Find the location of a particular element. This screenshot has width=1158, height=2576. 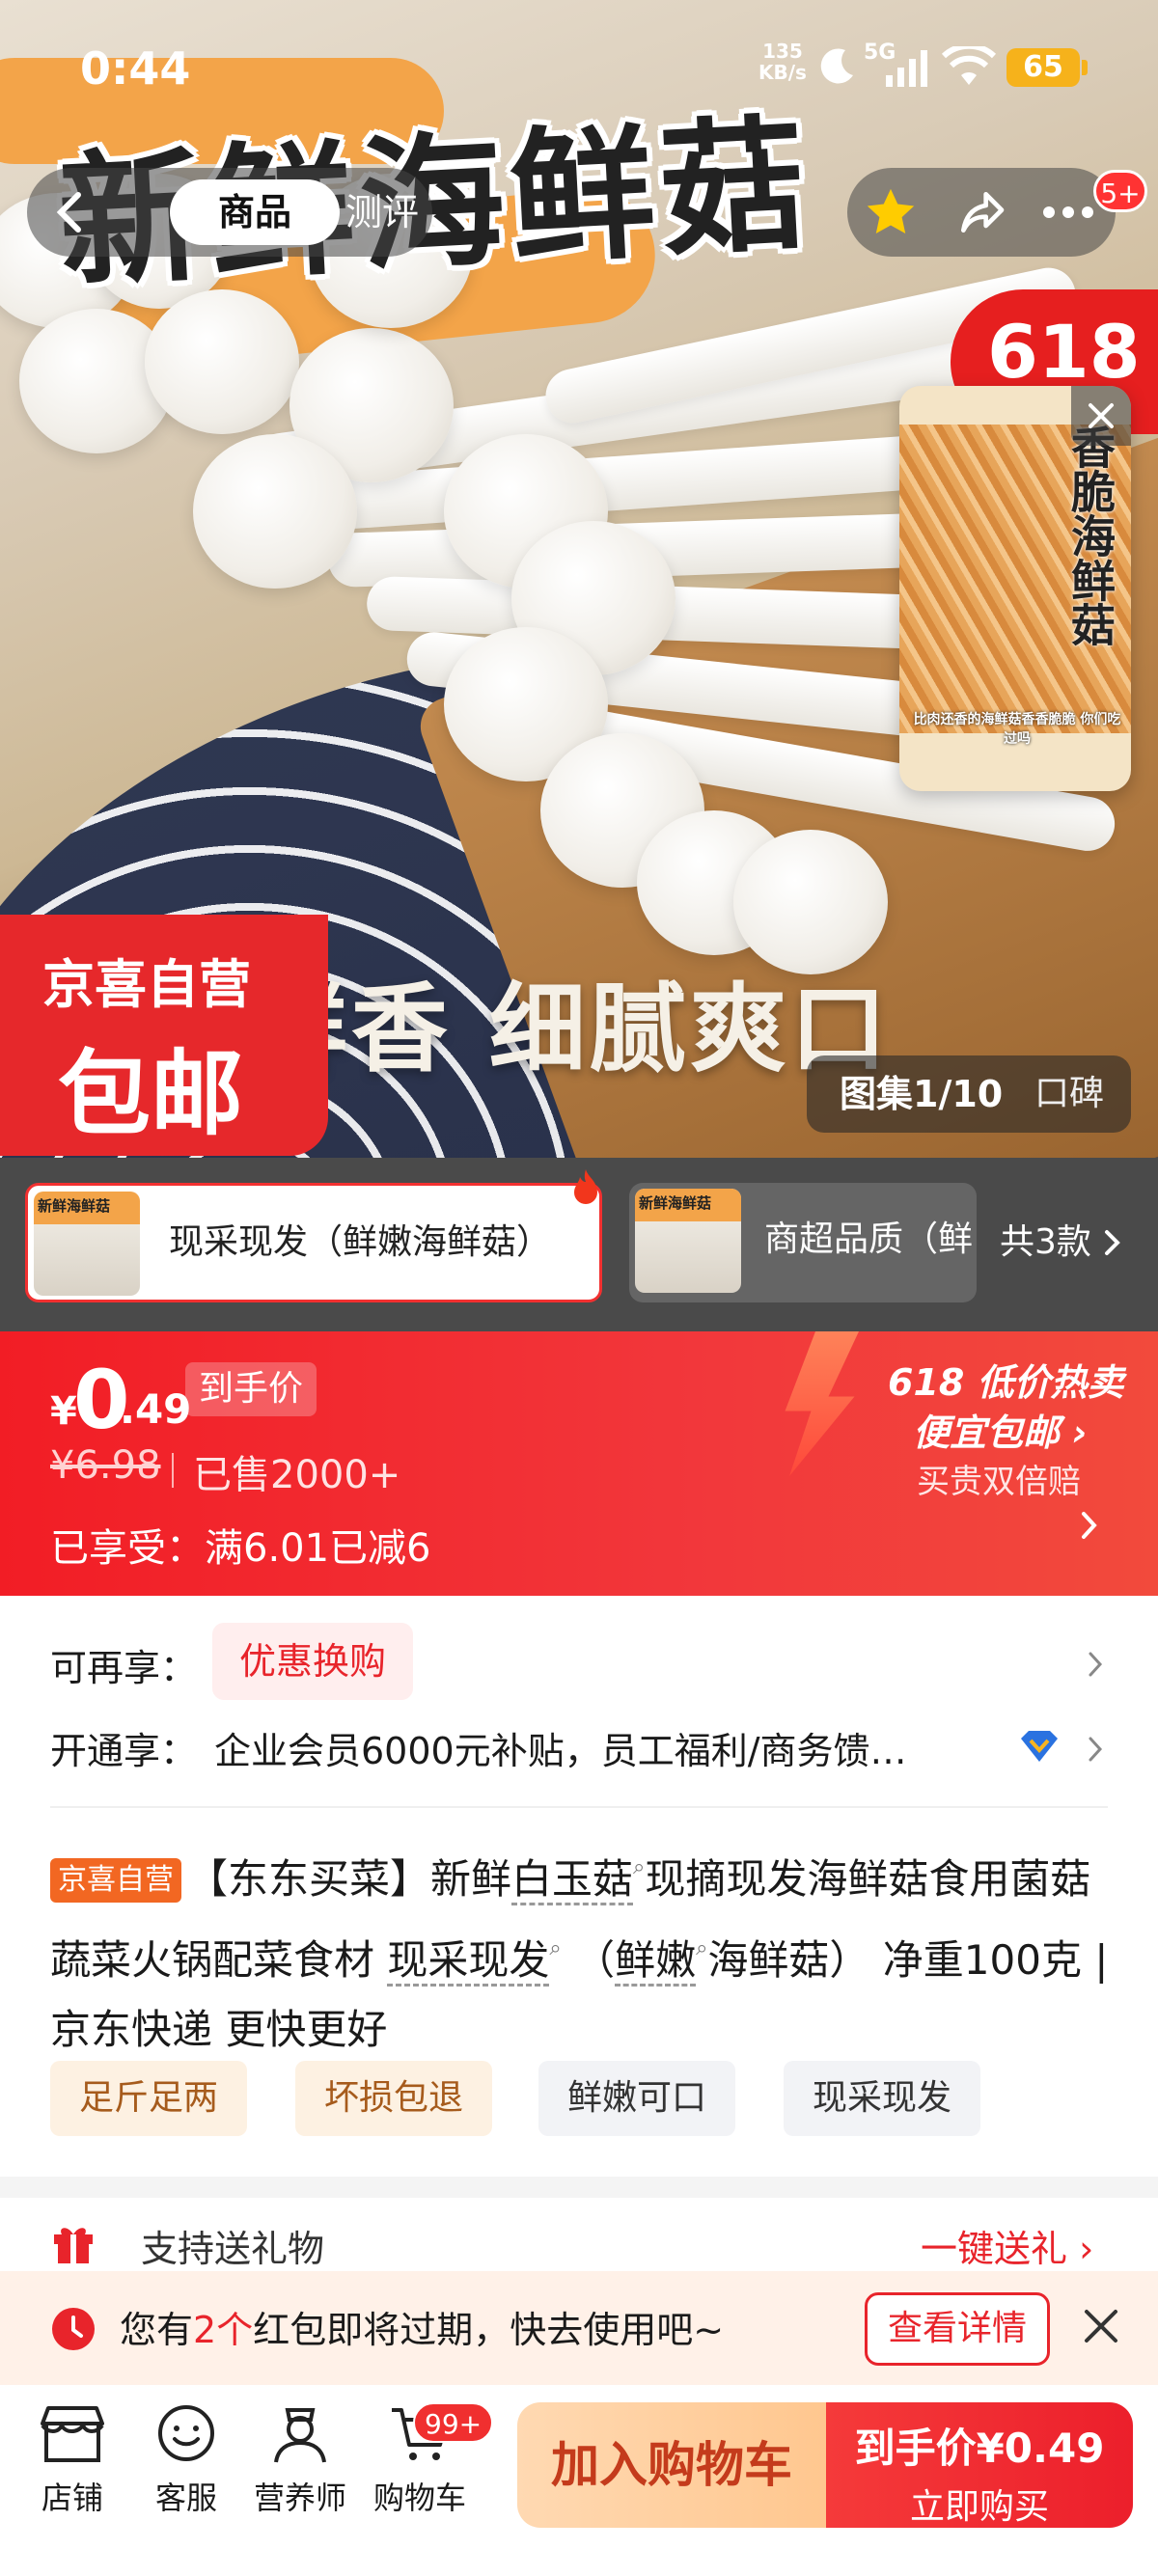

floating-video-card: 香脆海鲜菇 比肉还香的海鲜菇香香脆脆 你们吃过吗 is located at coordinates (1015, 589).